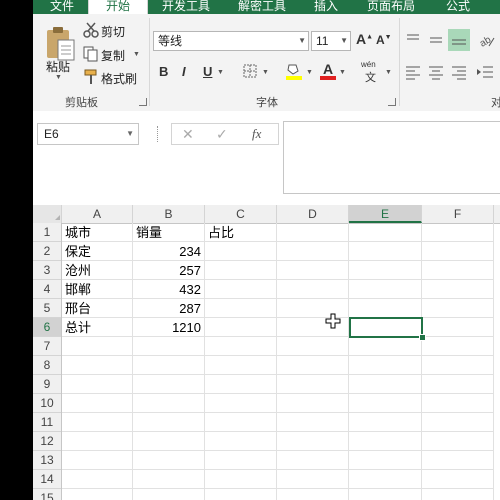 This screenshot has height=500, width=500. What do you see at coordinates (113, 55) in the screenshot?
I see `copy-button: 复制` at bounding box center [113, 55].